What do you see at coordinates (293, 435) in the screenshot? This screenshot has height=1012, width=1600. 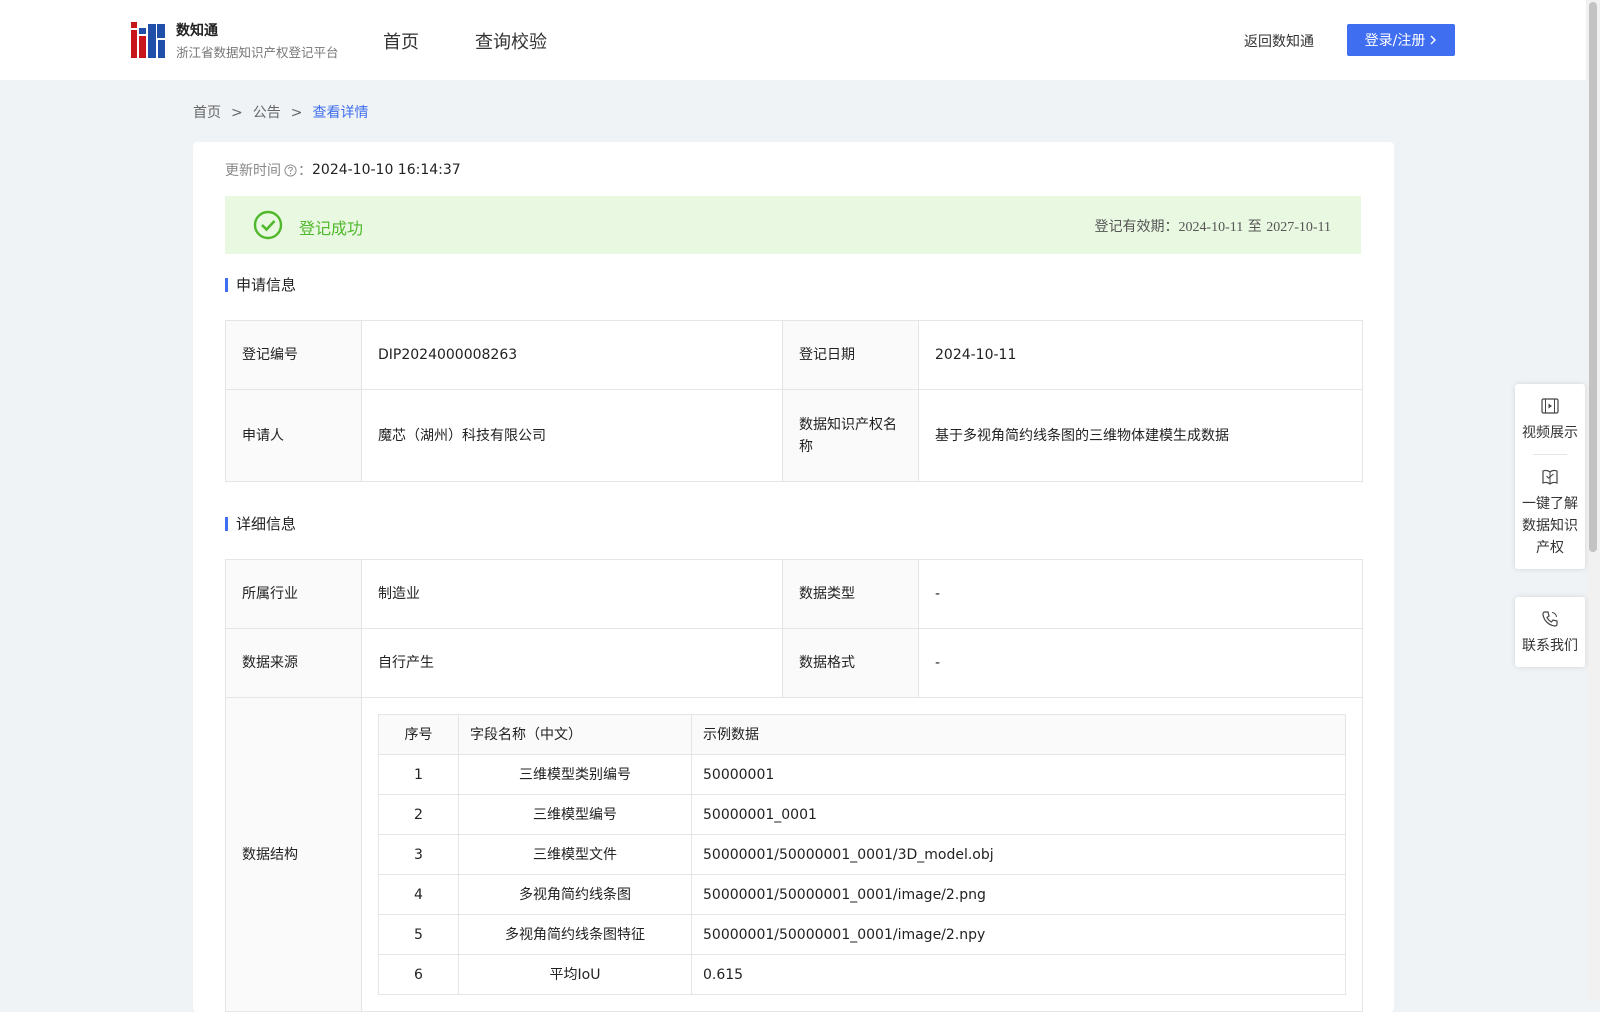 I see `applicant-label: 申请人` at bounding box center [293, 435].